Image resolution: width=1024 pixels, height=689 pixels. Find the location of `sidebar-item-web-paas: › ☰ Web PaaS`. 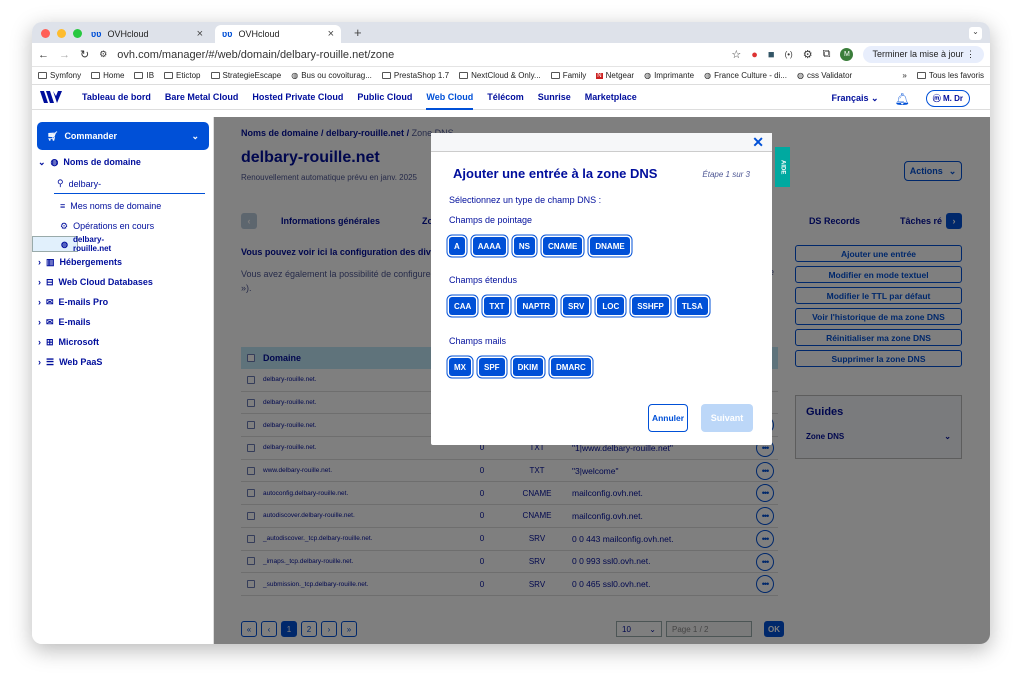

sidebar-item-web-paas: › ☰ Web PaaS is located at coordinates (122, 362).